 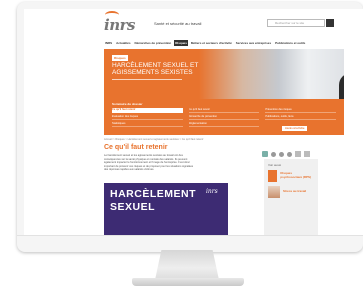 What do you see at coordinates (275, 165) in the screenshot?
I see `see-also-heading: Voir aussi` at bounding box center [275, 165].